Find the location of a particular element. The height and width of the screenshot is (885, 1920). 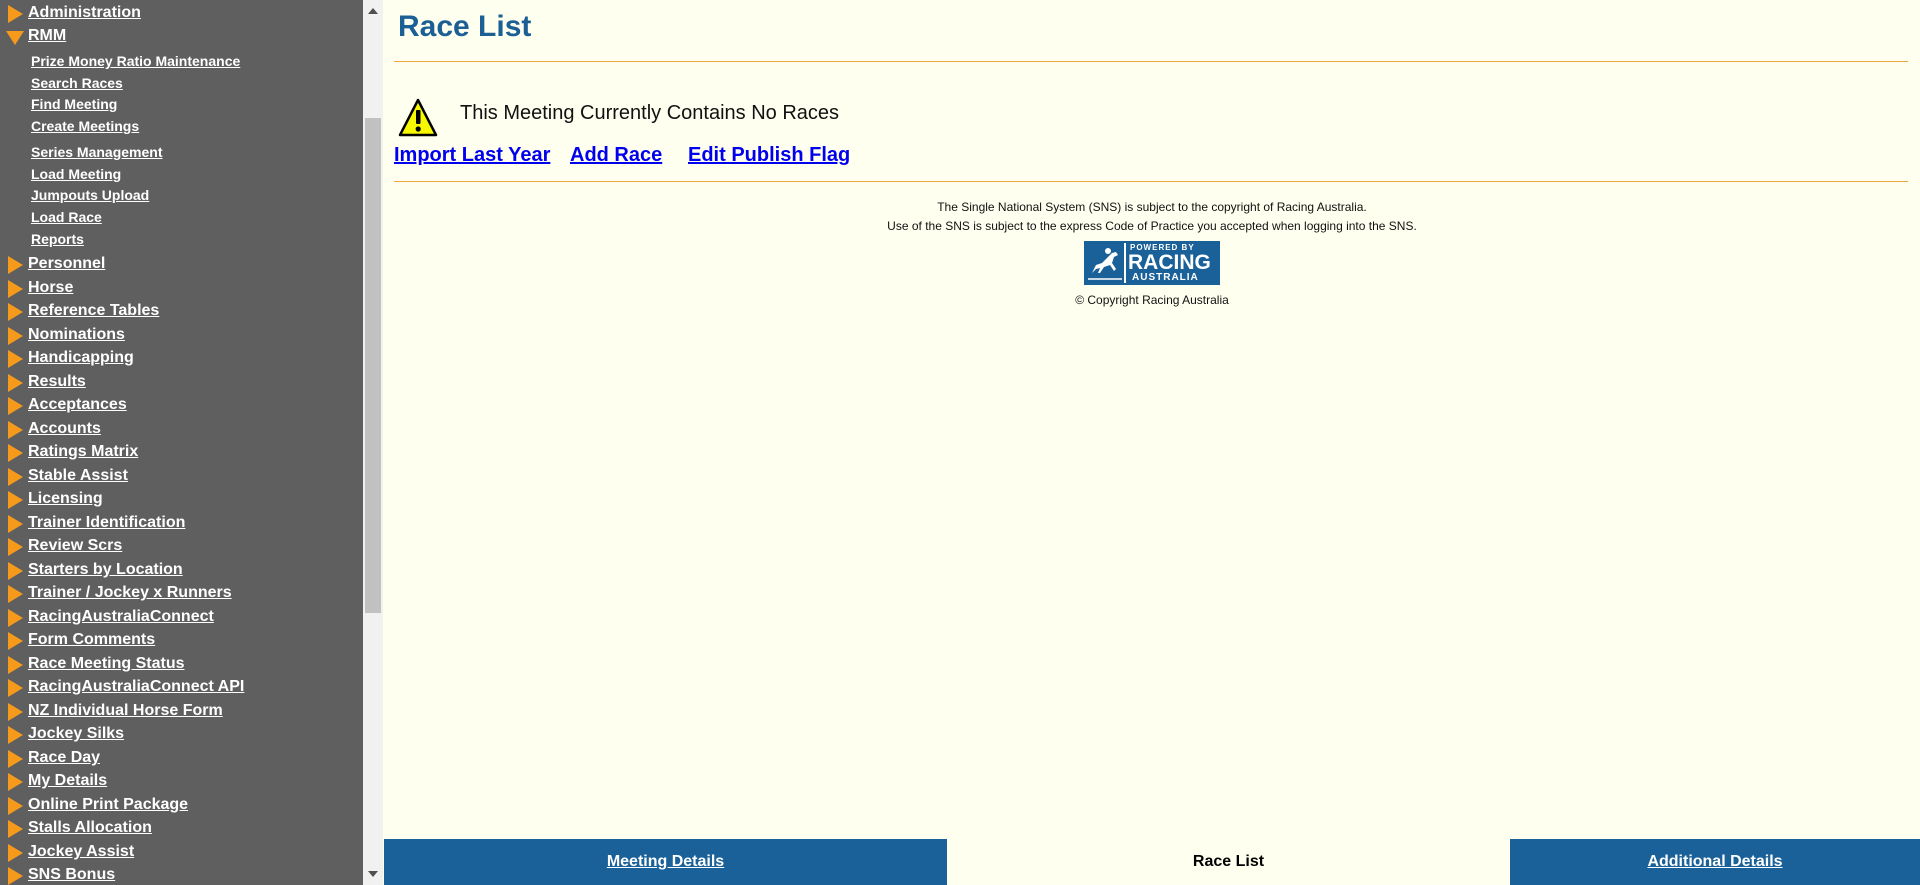

sidebar-item-label: Stalls Allocation is located at coordinates (90, 828).